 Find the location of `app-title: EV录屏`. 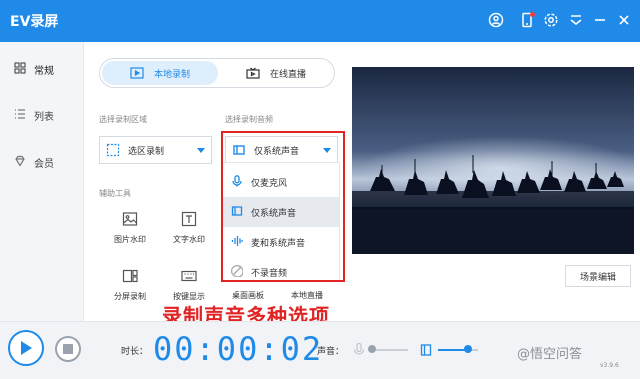

app-title: EV录屏 is located at coordinates (34, 22).